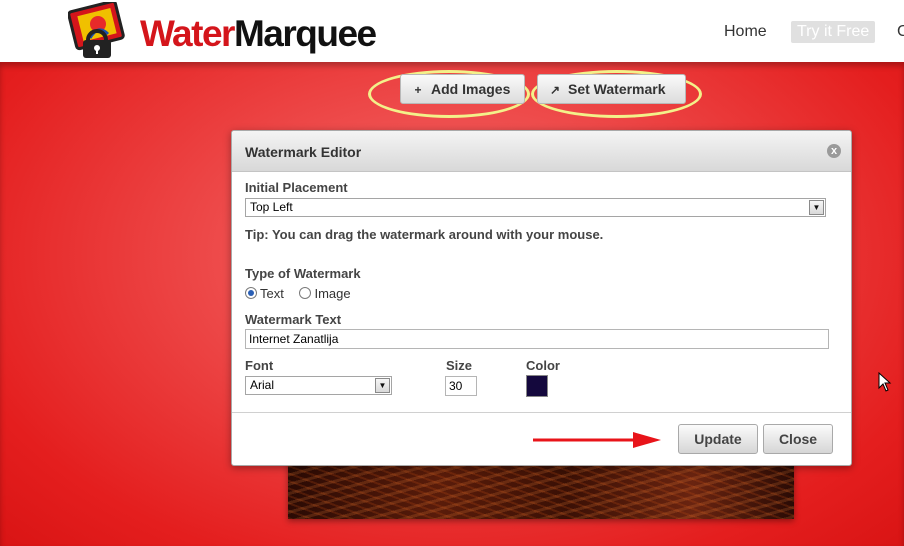 This screenshot has height=546, width=904. I want to click on size-label: Size, so click(459, 365).